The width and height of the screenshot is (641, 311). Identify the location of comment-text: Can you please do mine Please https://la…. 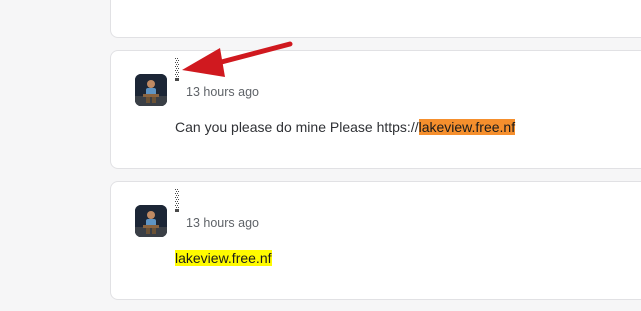
(345, 127).